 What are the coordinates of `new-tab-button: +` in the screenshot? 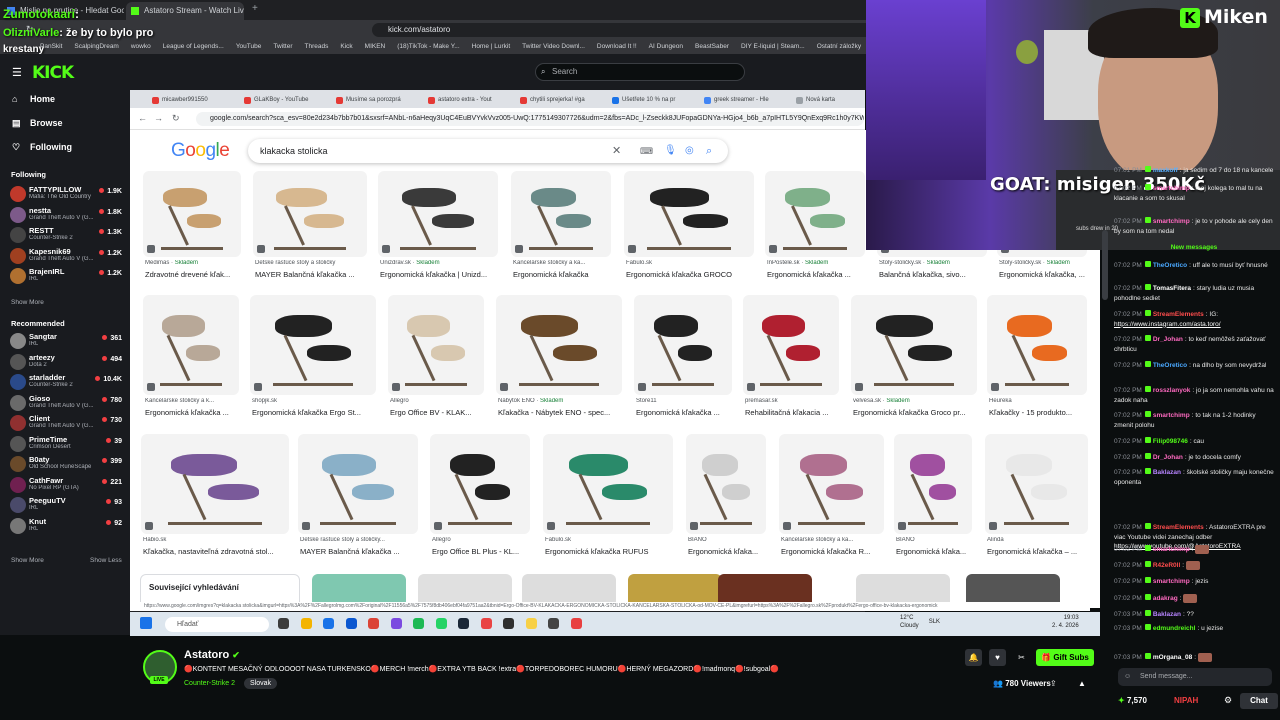 It's located at (255, 8).